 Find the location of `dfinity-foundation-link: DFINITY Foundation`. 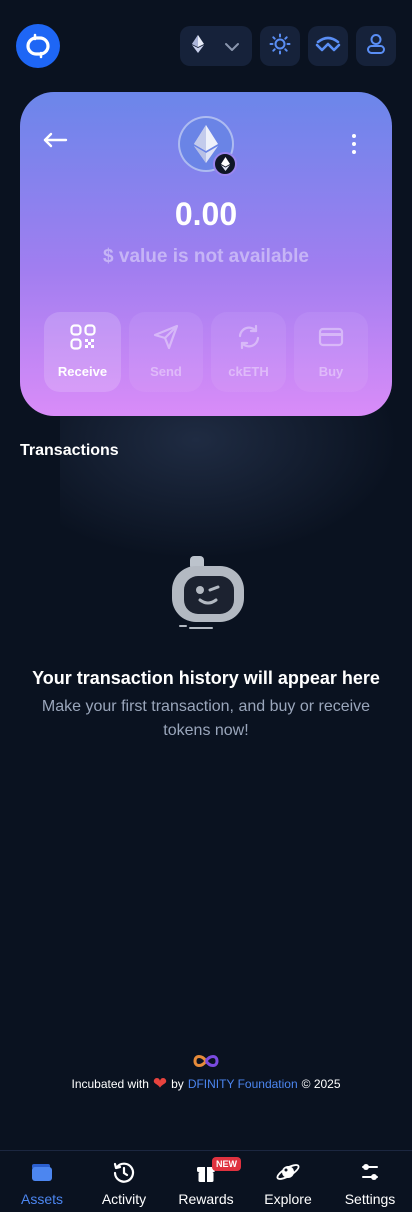

dfinity-foundation-link: DFINITY Foundation is located at coordinates (243, 1084).